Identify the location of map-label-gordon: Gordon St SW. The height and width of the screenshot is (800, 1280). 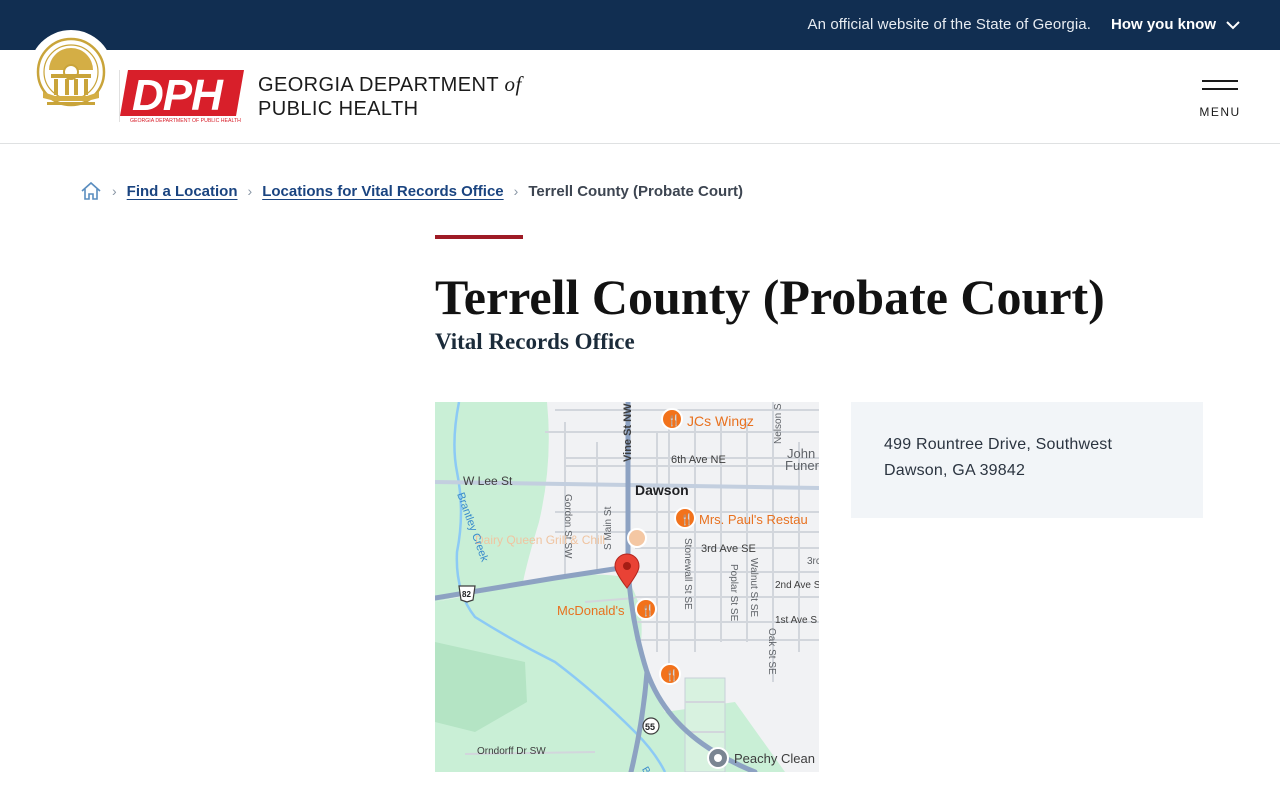
(567, 526).